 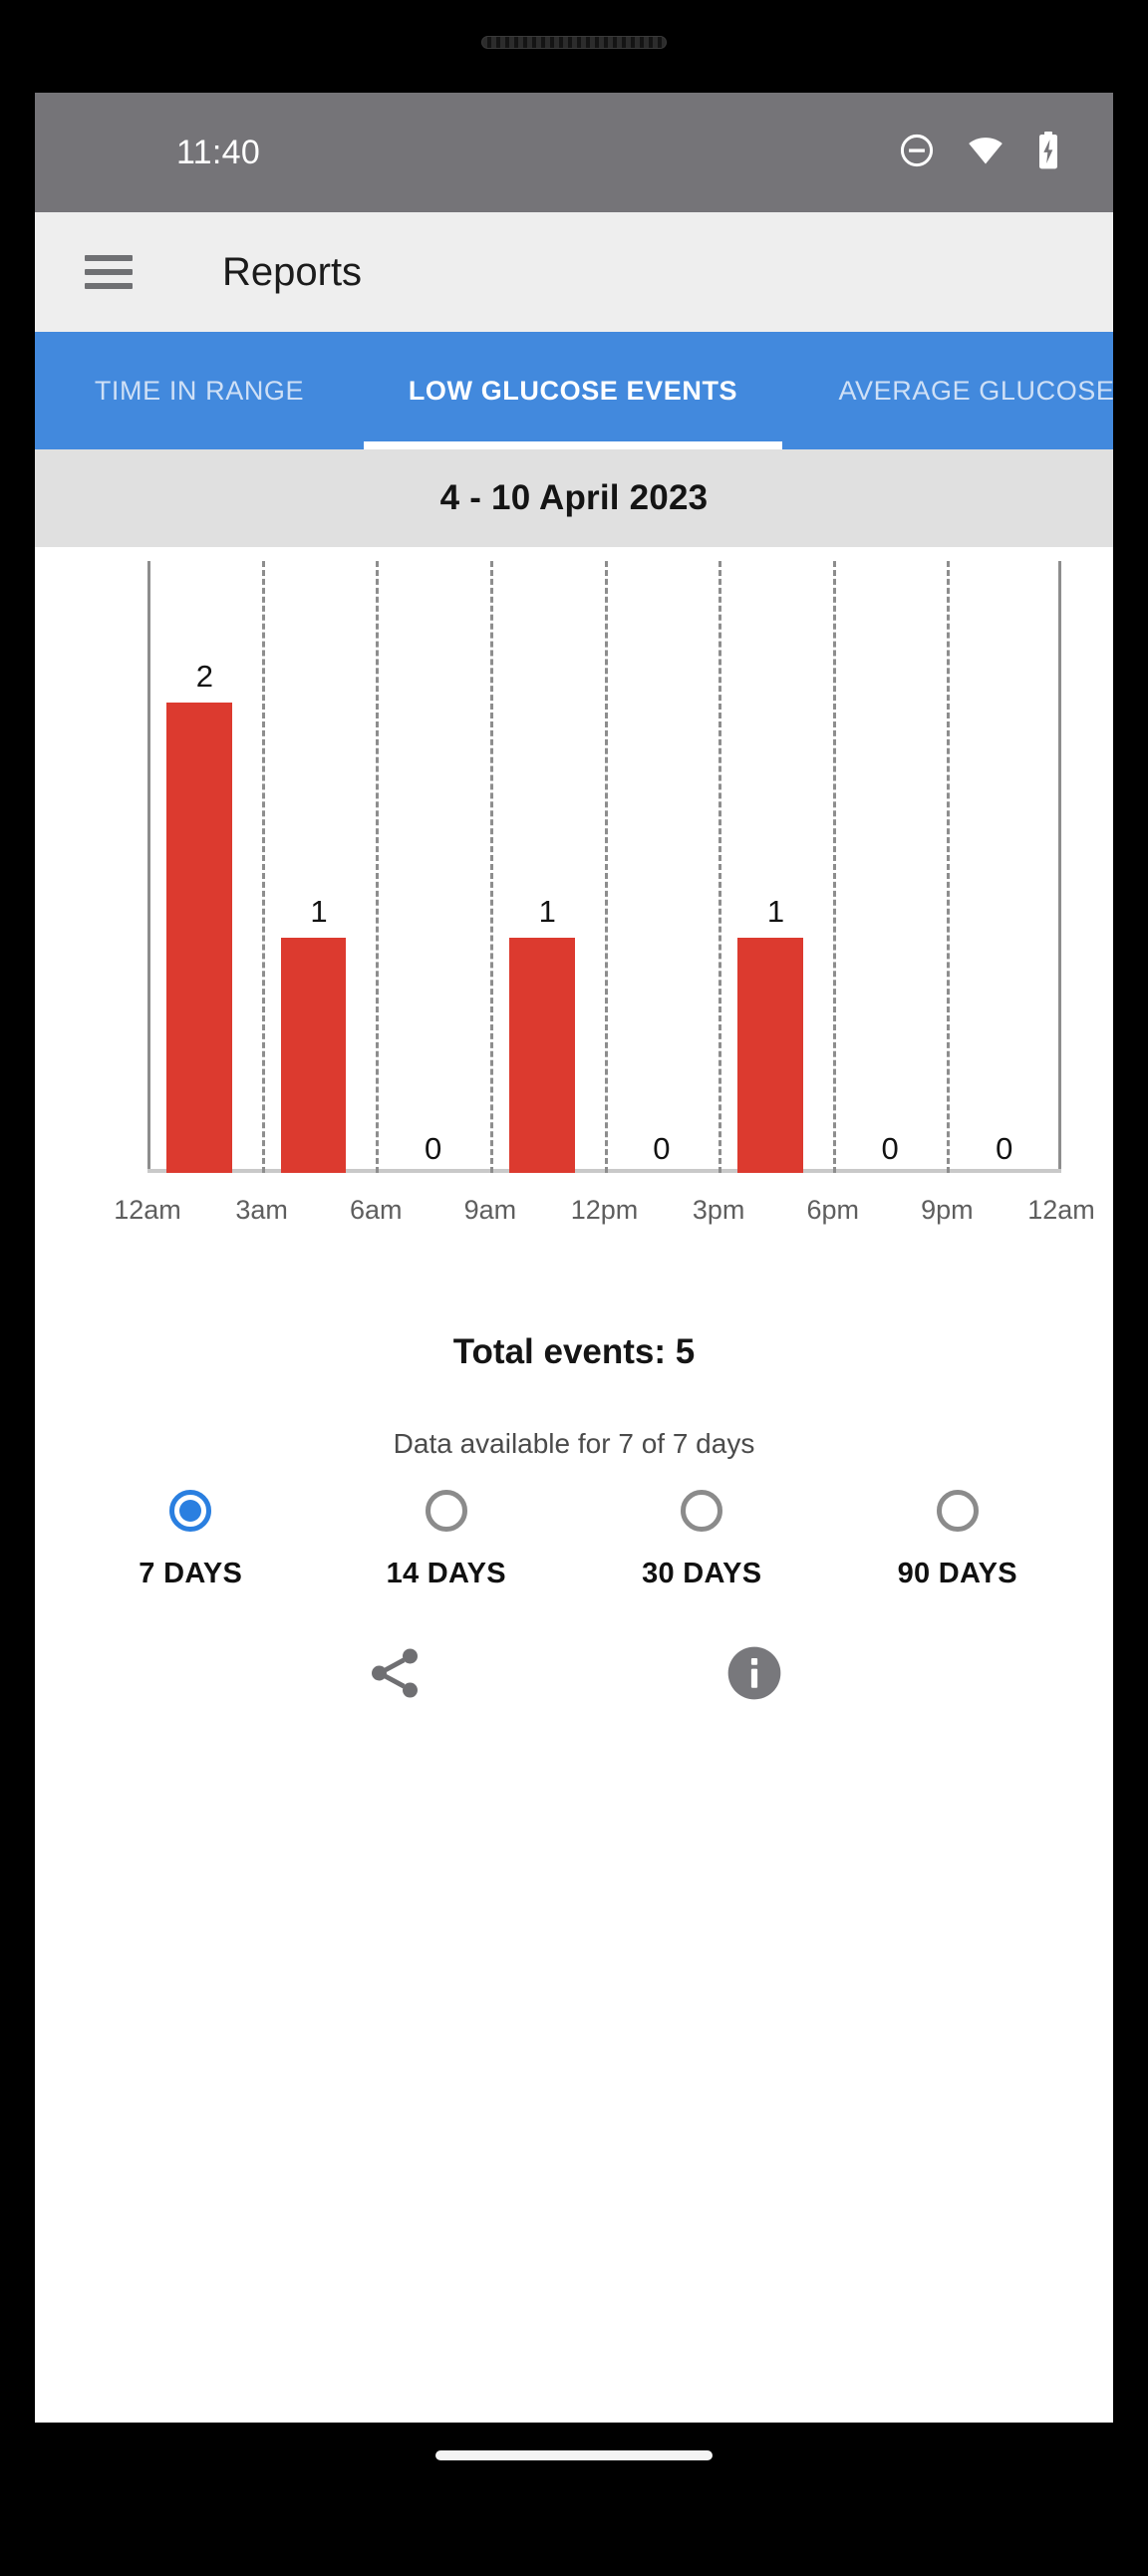 I want to click on chart-x-tick-labels: 12am 3am 6am 9am 12pm 3pm 6pm 9pm 12am, so click(x=574, y=1220).